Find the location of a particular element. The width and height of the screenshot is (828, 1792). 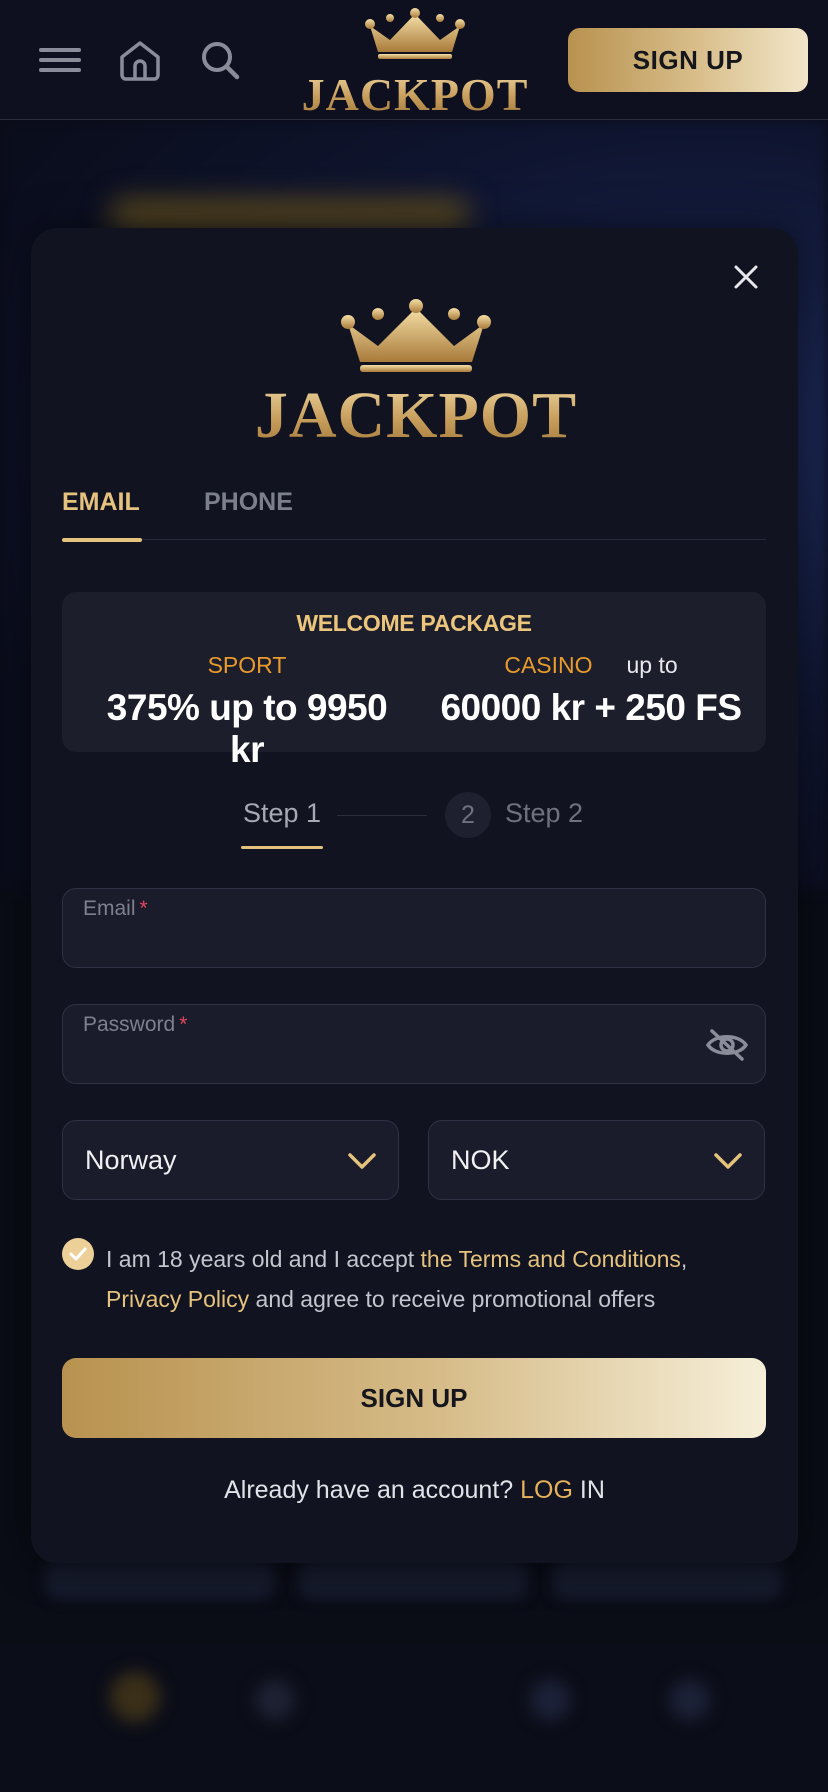

password-label: Password * is located at coordinates (135, 1024).